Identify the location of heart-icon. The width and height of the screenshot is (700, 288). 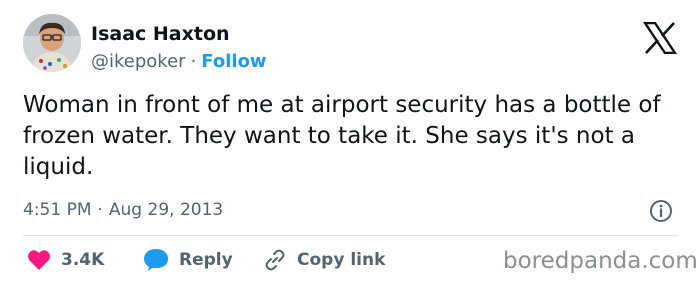
(39, 260).